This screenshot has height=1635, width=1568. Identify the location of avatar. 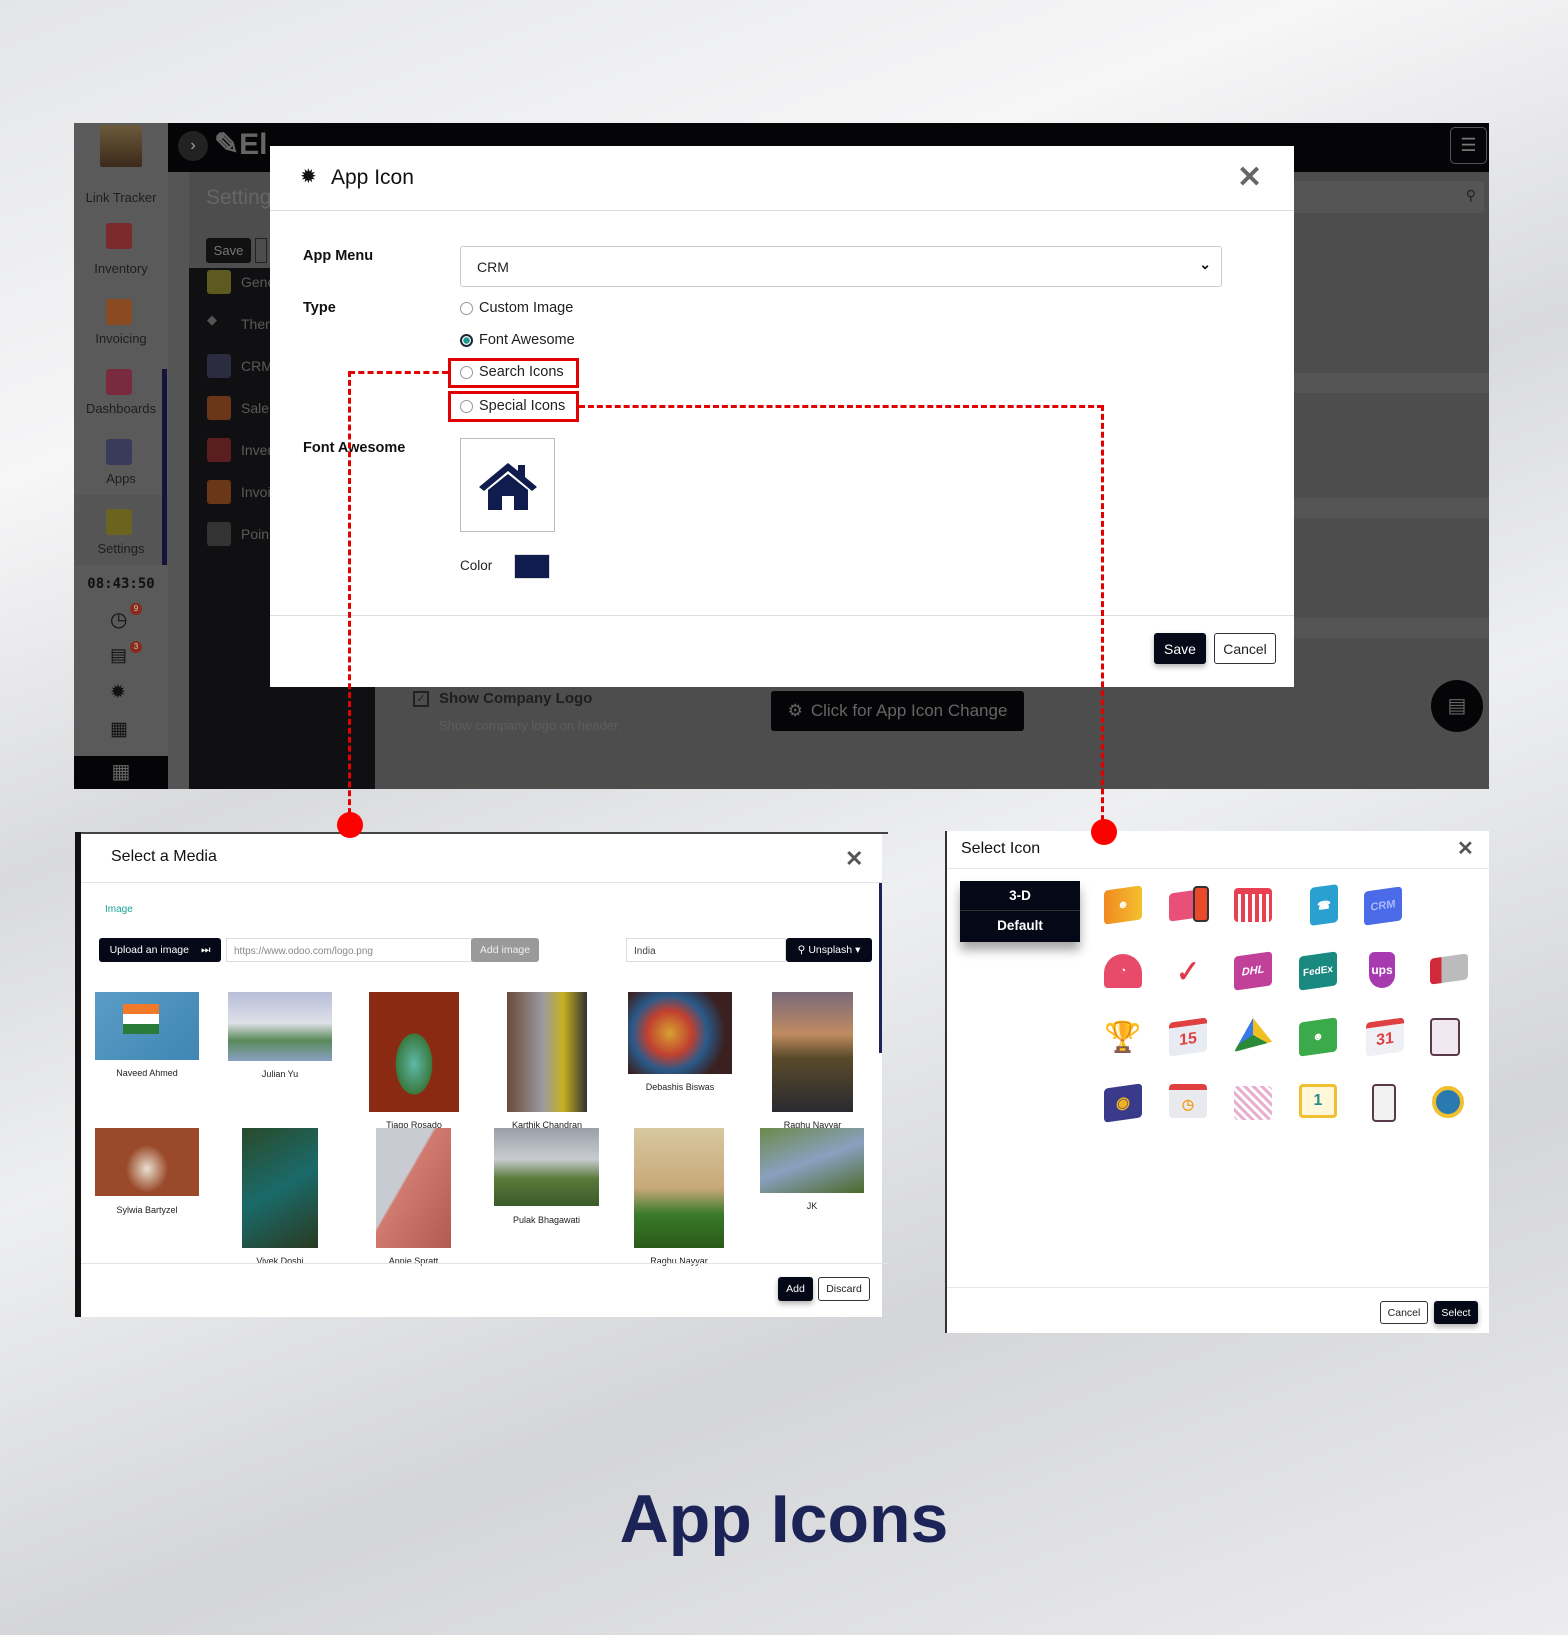
(121, 146).